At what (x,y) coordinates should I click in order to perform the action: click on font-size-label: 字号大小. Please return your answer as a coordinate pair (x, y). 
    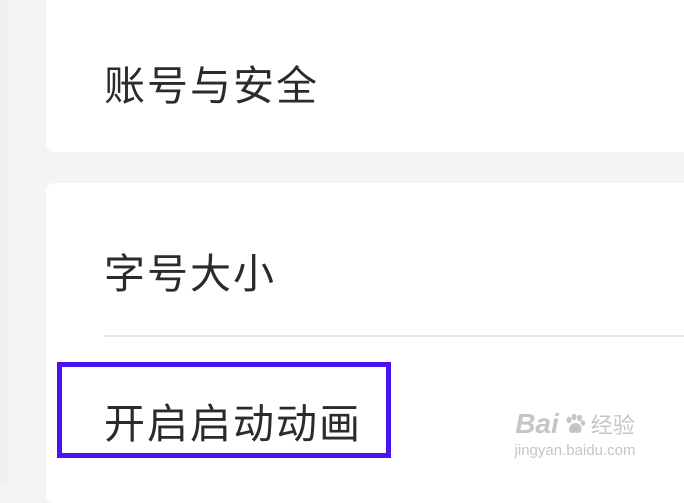
    Looking at the image, I should click on (190, 274).